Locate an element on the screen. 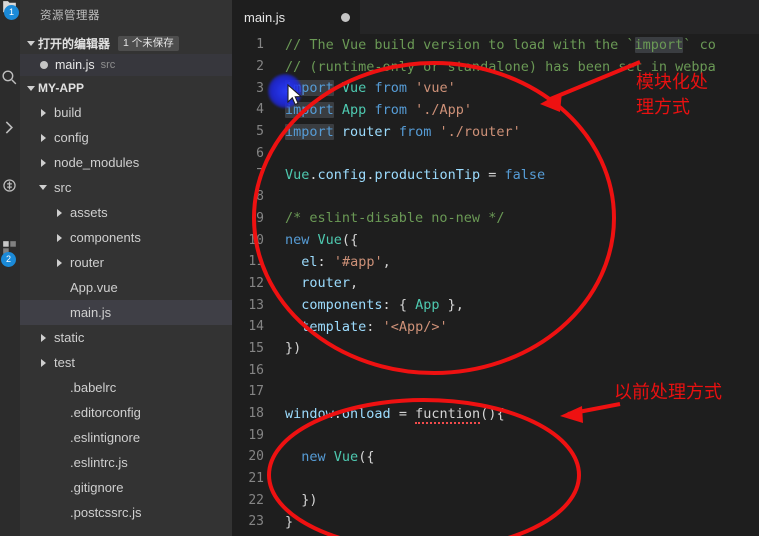 The width and height of the screenshot is (759, 536). tree-item-label: .babelrc is located at coordinates (93, 387).